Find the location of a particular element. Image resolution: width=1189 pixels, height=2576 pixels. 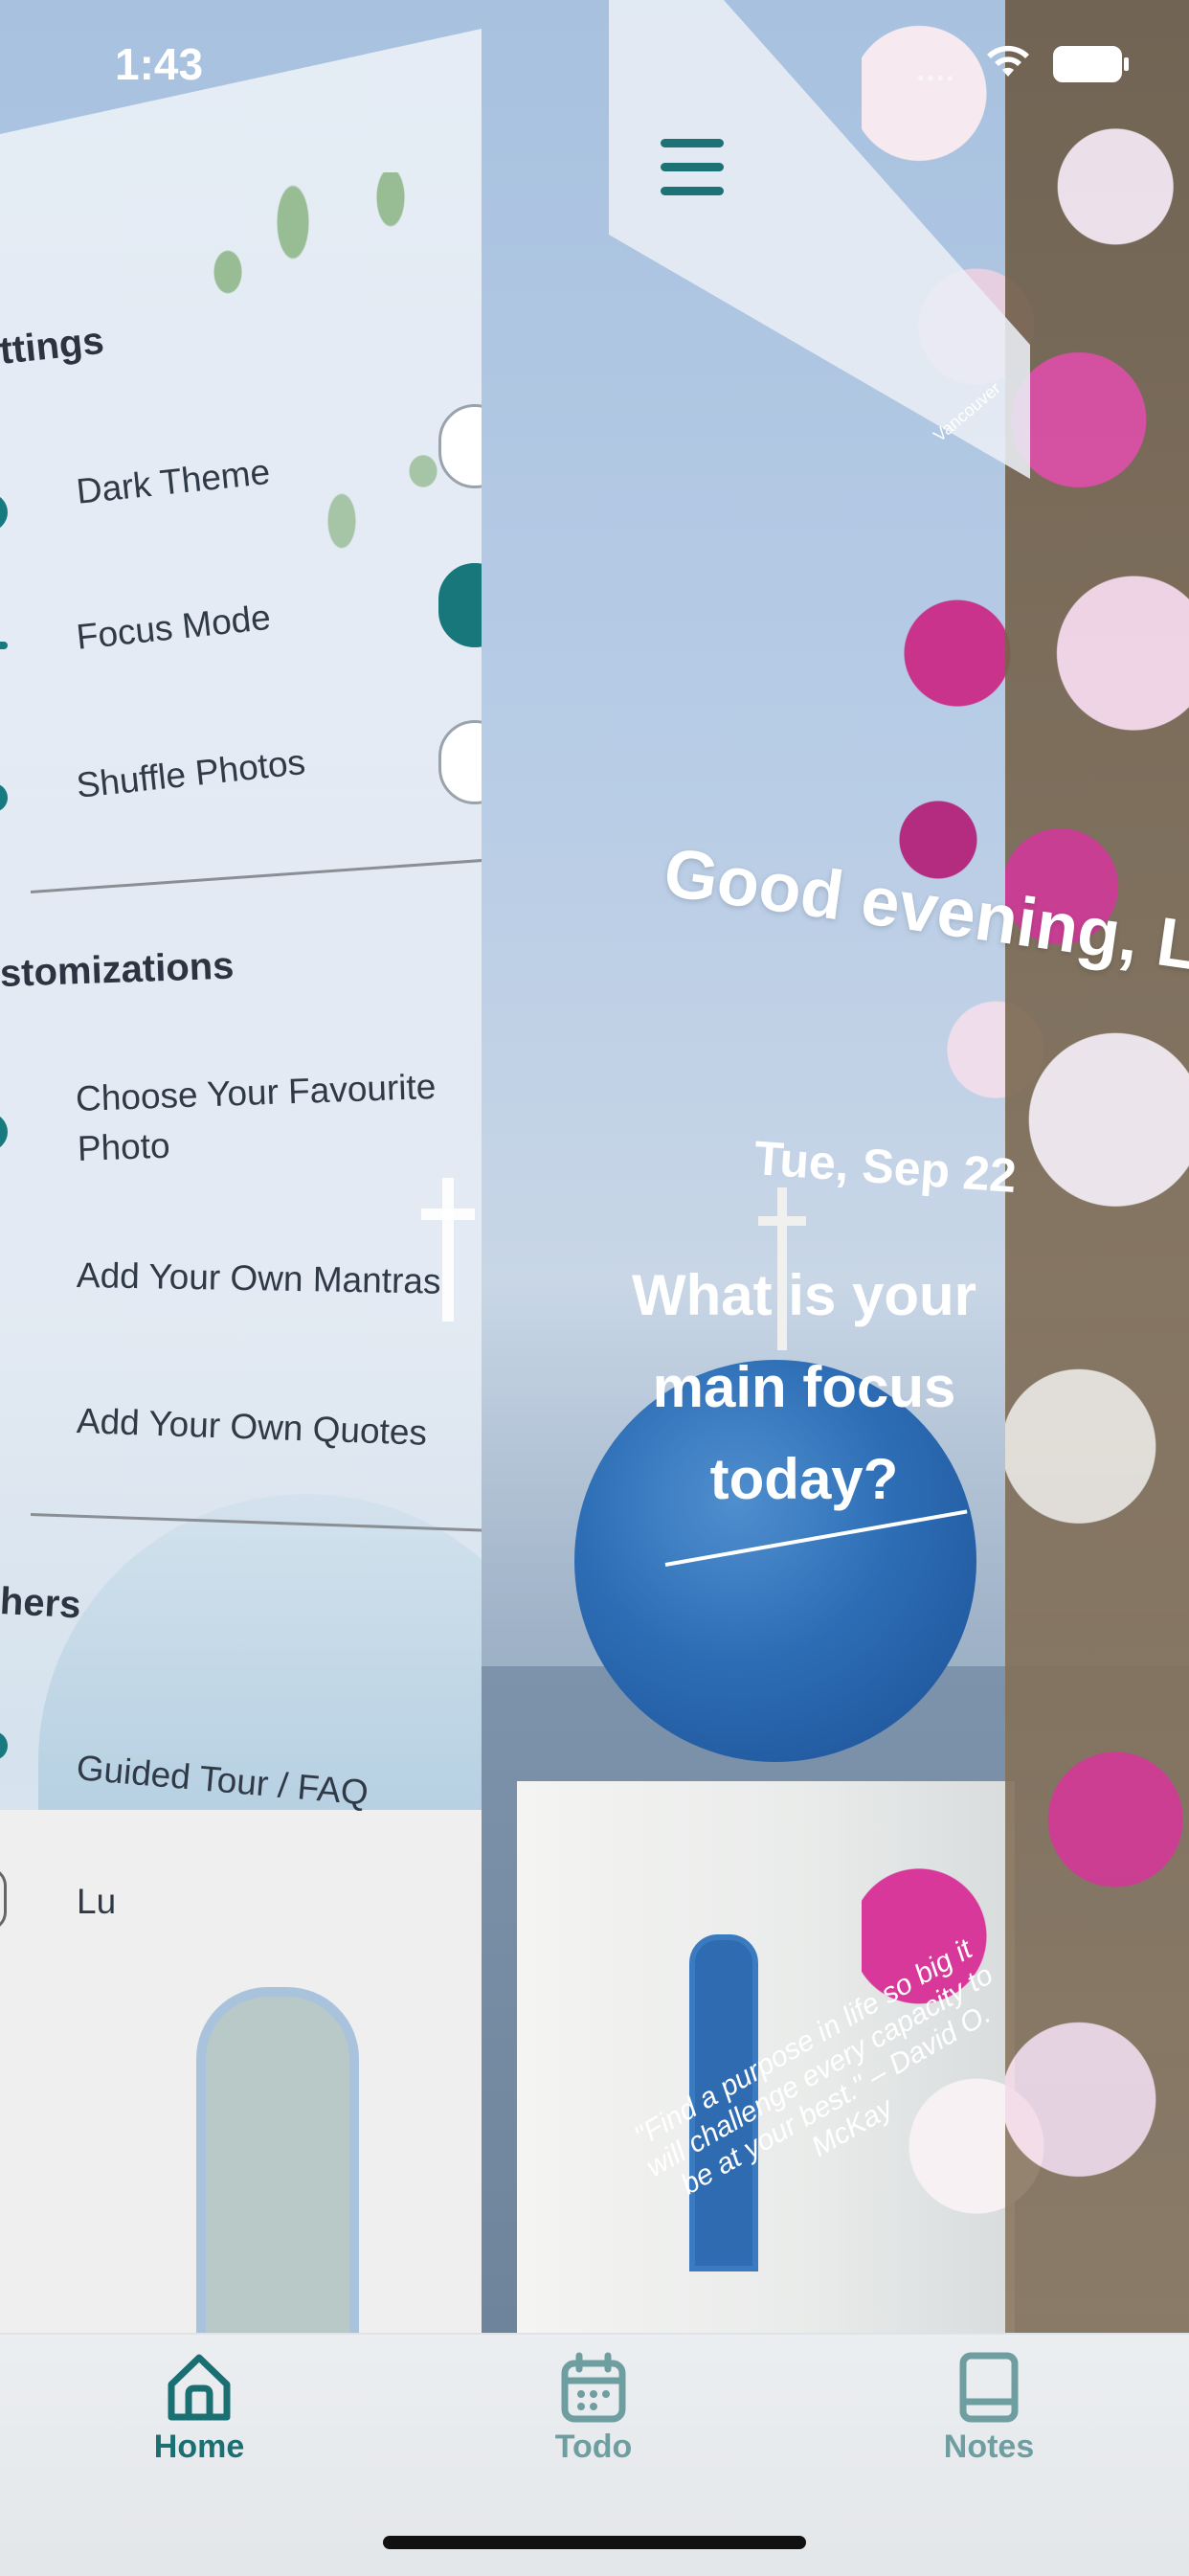

tab-home-label: Home is located at coordinates (199, 2447).